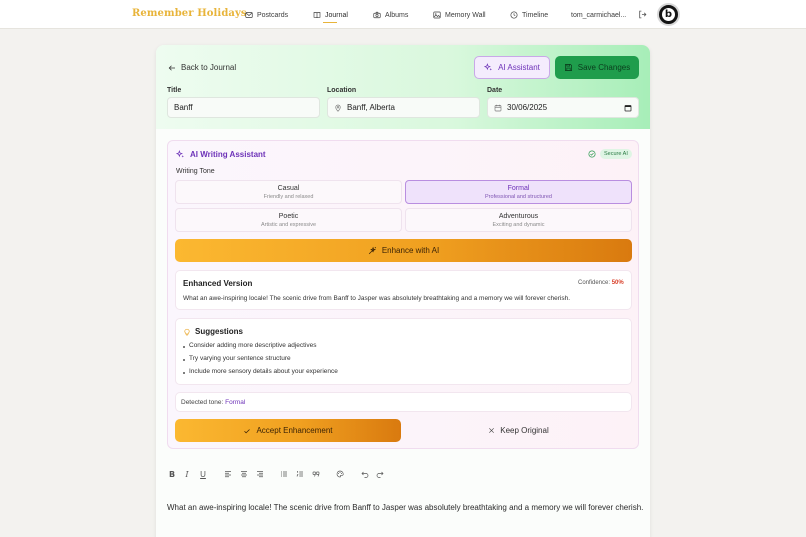 Image resolution: width=806 pixels, height=537 pixels. I want to click on assistant-title-label: AI Writing Assistant, so click(228, 154).